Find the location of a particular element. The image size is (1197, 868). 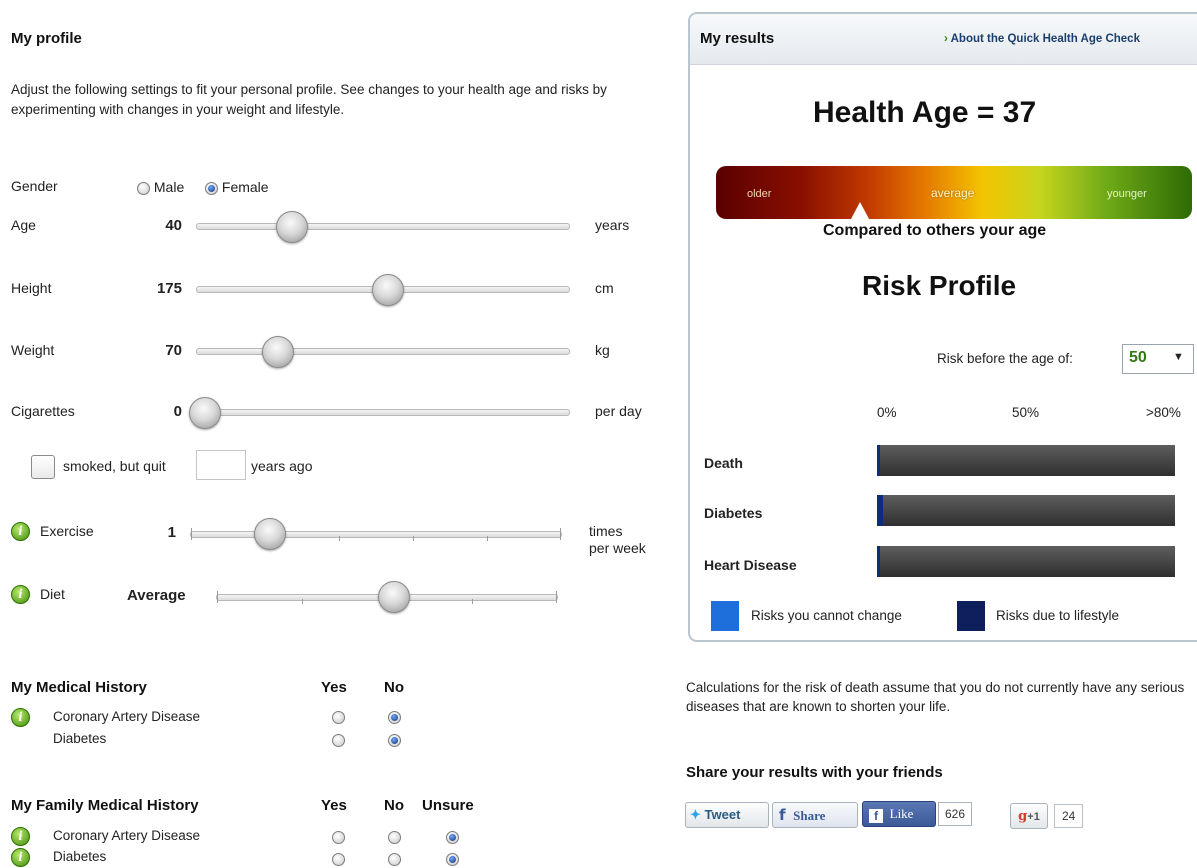

gender-label: Gender is located at coordinates (34, 186).